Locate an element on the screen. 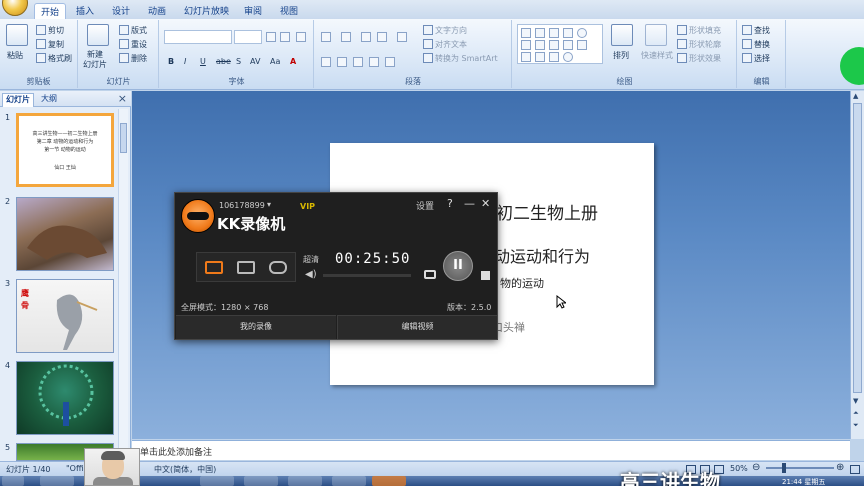  zoom-in-icon: ⊕ is located at coordinates (840, 467).